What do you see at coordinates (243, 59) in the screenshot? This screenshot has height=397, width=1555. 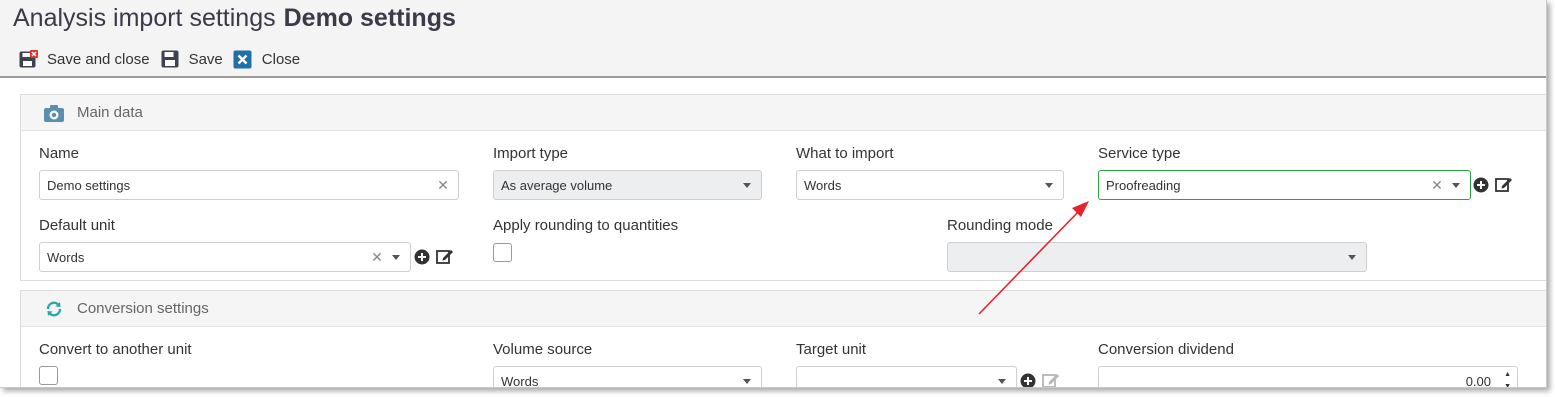 I see `close-icon` at bounding box center [243, 59].